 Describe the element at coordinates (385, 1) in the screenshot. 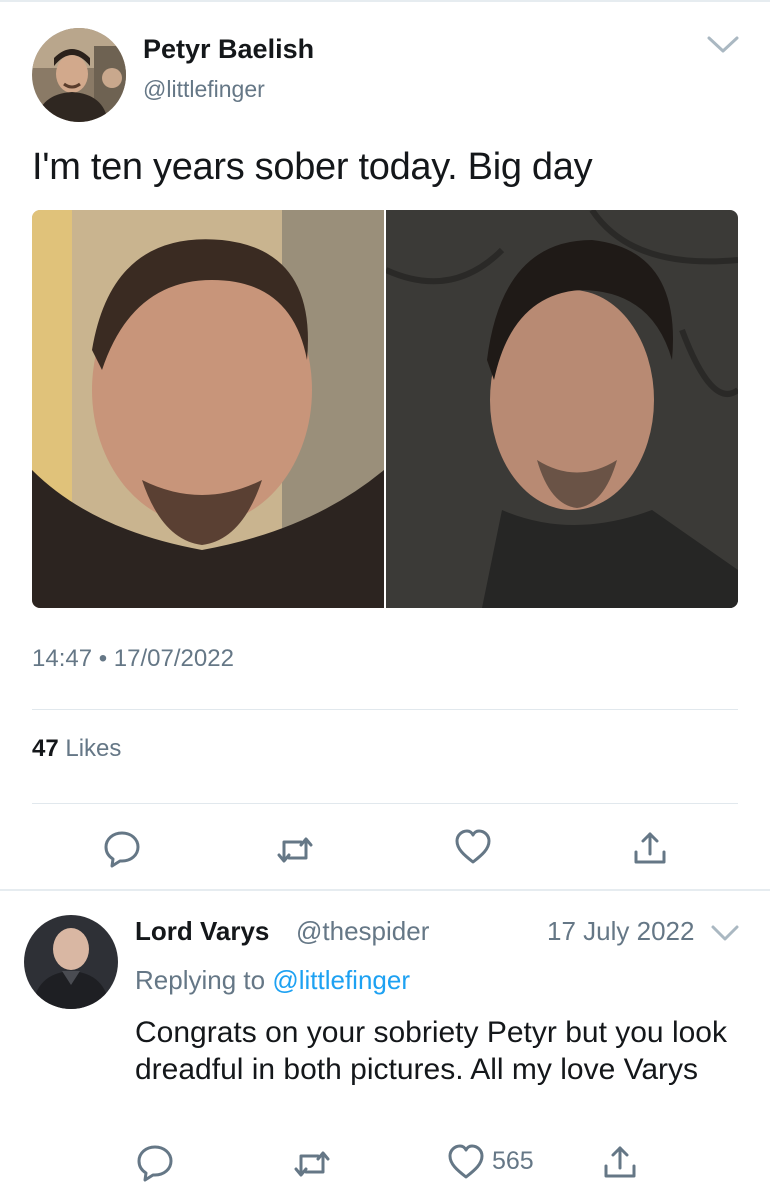

I see `top-border` at that location.